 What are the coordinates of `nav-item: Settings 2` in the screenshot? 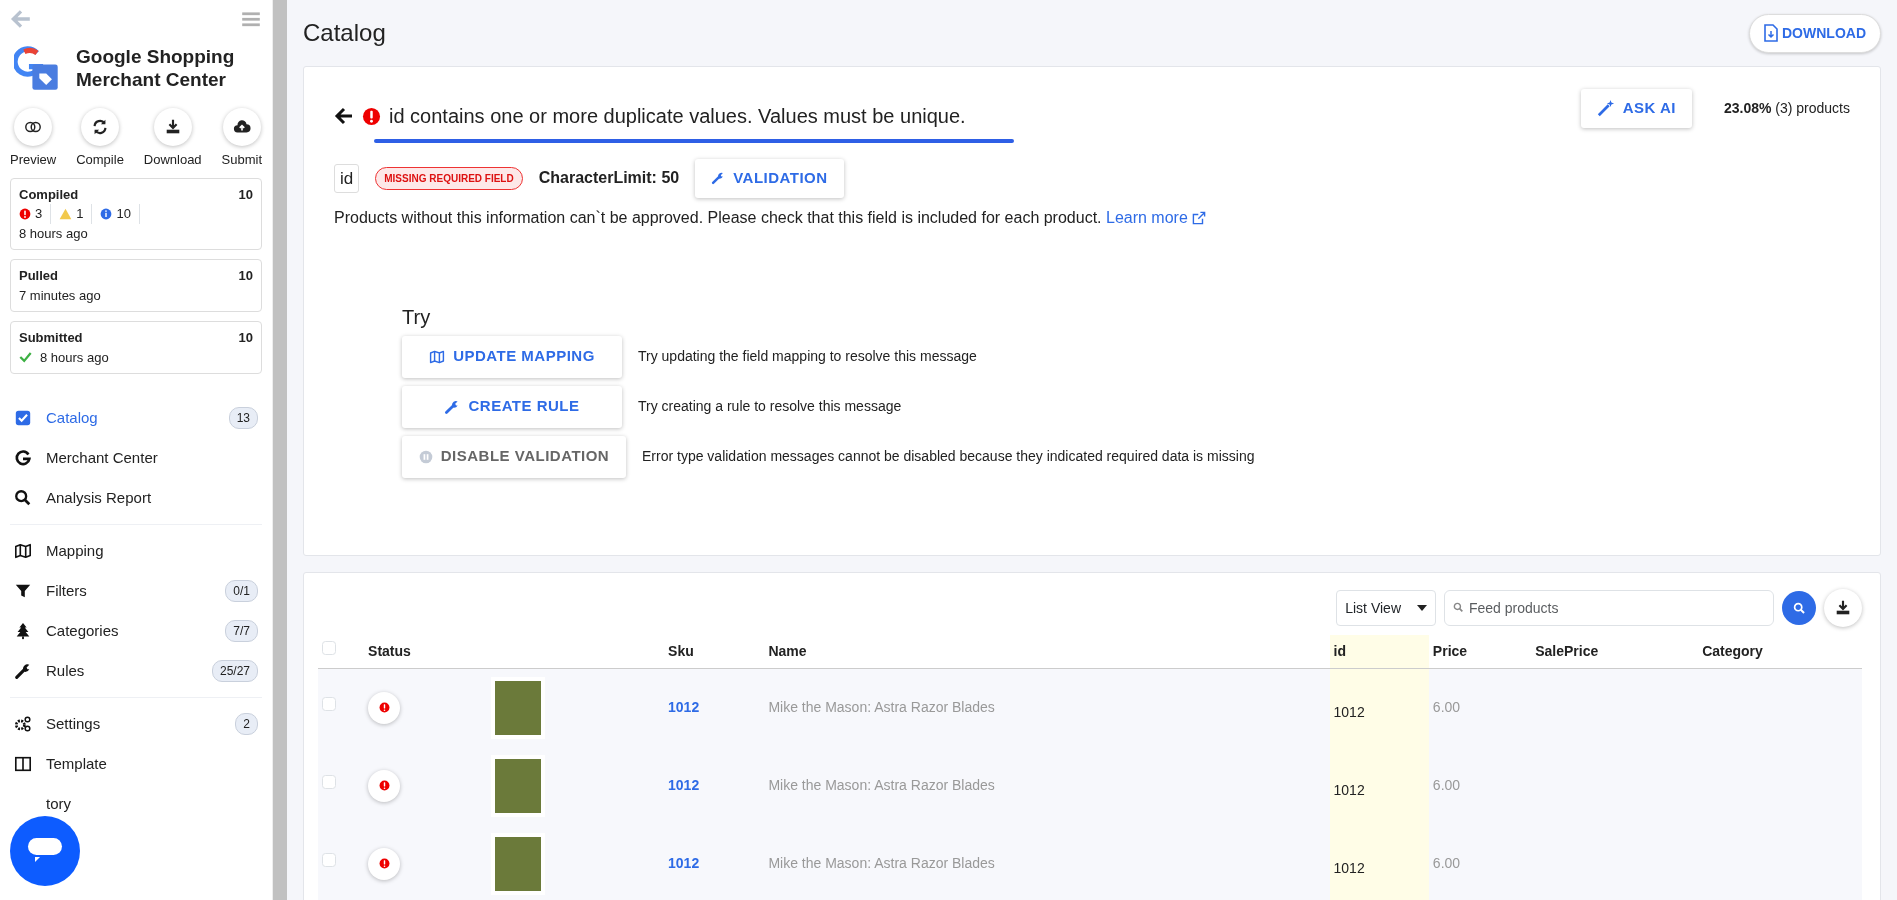 It's located at (136, 724).